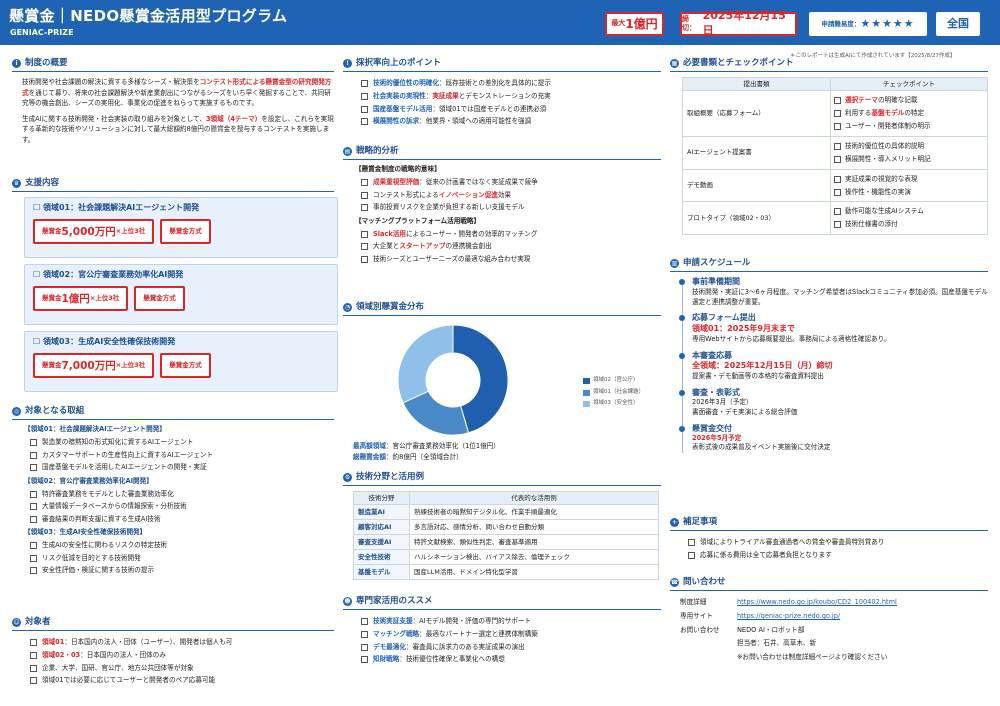 The image size is (1000, 706). What do you see at coordinates (453, 380) in the screenshot?
I see `donut-chart` at bounding box center [453, 380].